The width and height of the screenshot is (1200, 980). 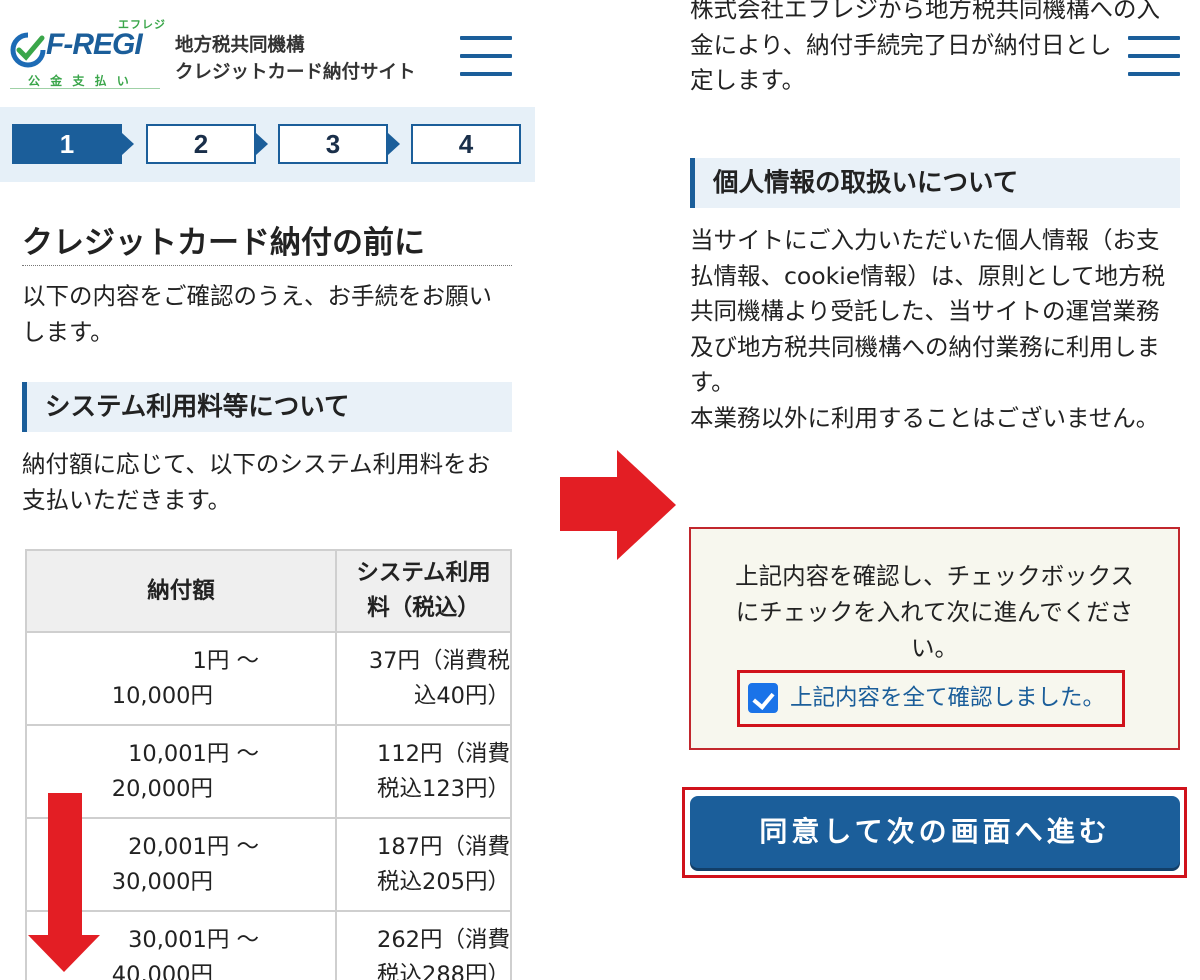 What do you see at coordinates (181, 864) in the screenshot?
I see `amount-cell: 20,001円 ～ 30,000円` at bounding box center [181, 864].